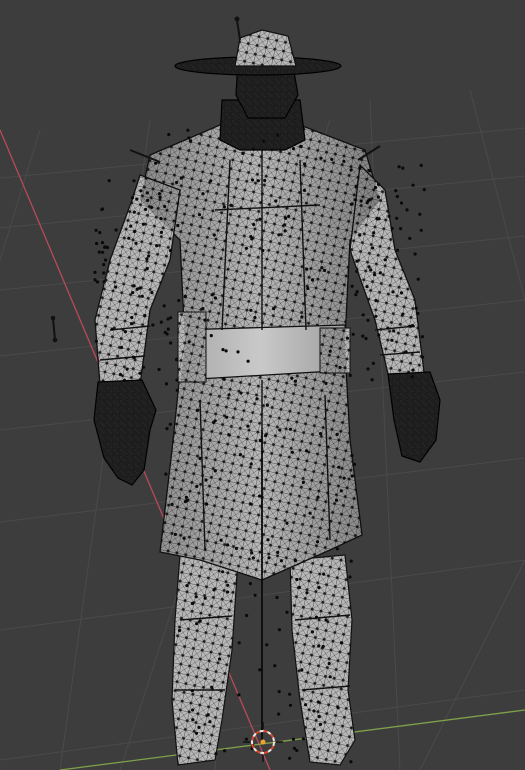 This screenshot has width=525, height=770. I want to click on hat-crown, so click(265, 48).